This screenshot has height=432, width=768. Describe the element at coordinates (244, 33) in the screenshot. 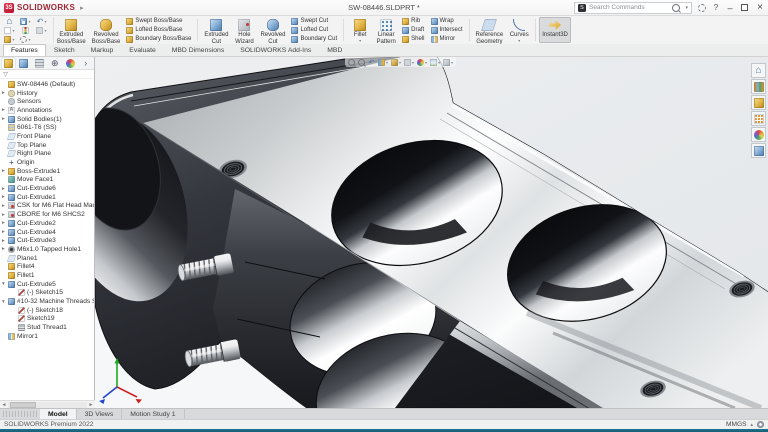

I see `ribbon-button: Hole Wizard ▾` at that location.